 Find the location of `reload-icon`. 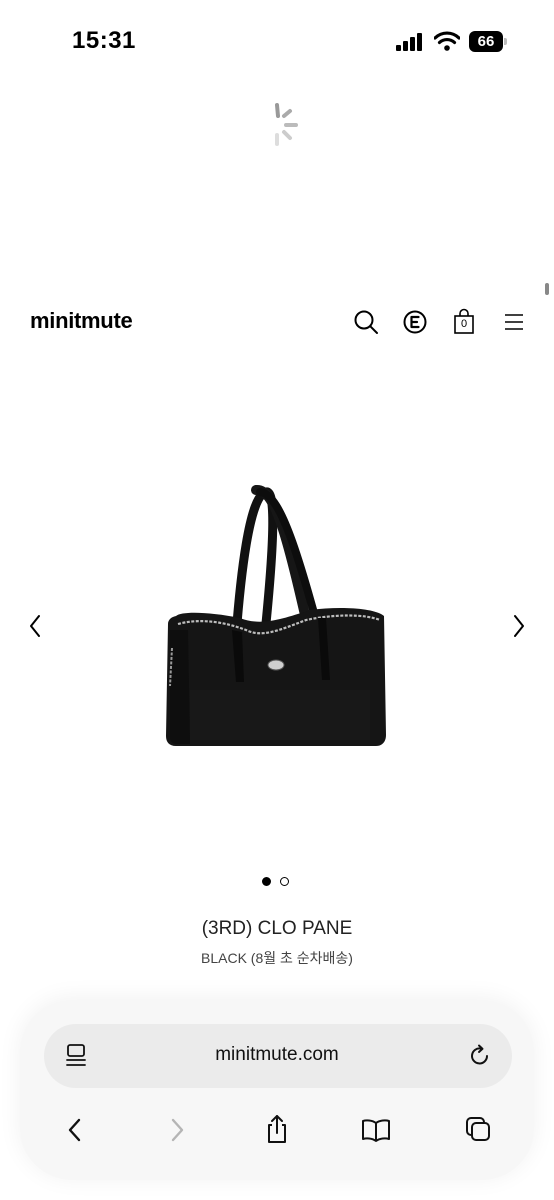

reload-icon is located at coordinates (479, 1054).